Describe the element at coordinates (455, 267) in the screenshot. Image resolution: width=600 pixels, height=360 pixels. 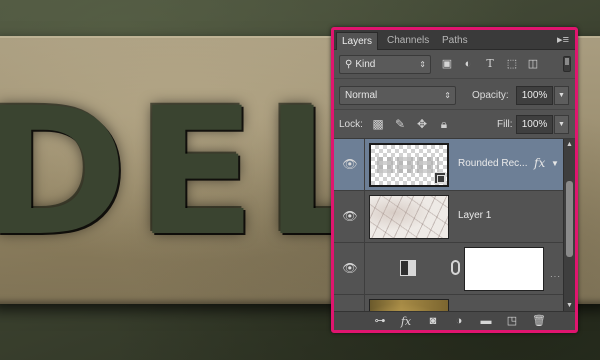
I see `chain-link-icon` at that location.